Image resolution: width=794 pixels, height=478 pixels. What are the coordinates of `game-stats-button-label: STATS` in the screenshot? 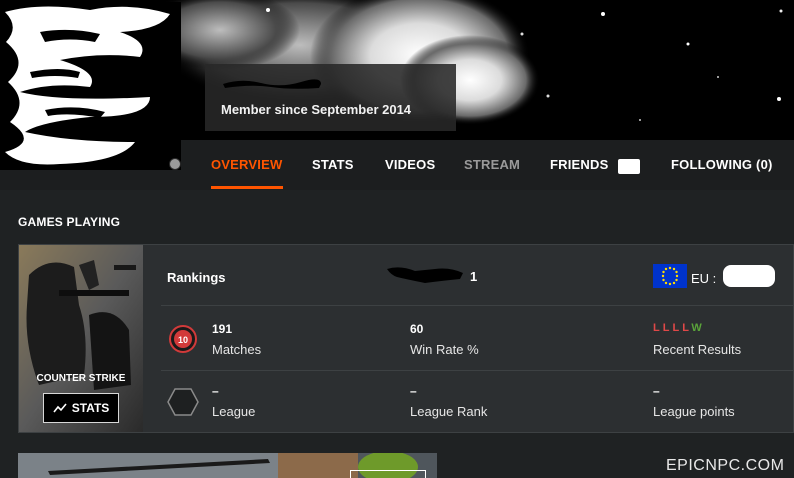 It's located at (90, 408).